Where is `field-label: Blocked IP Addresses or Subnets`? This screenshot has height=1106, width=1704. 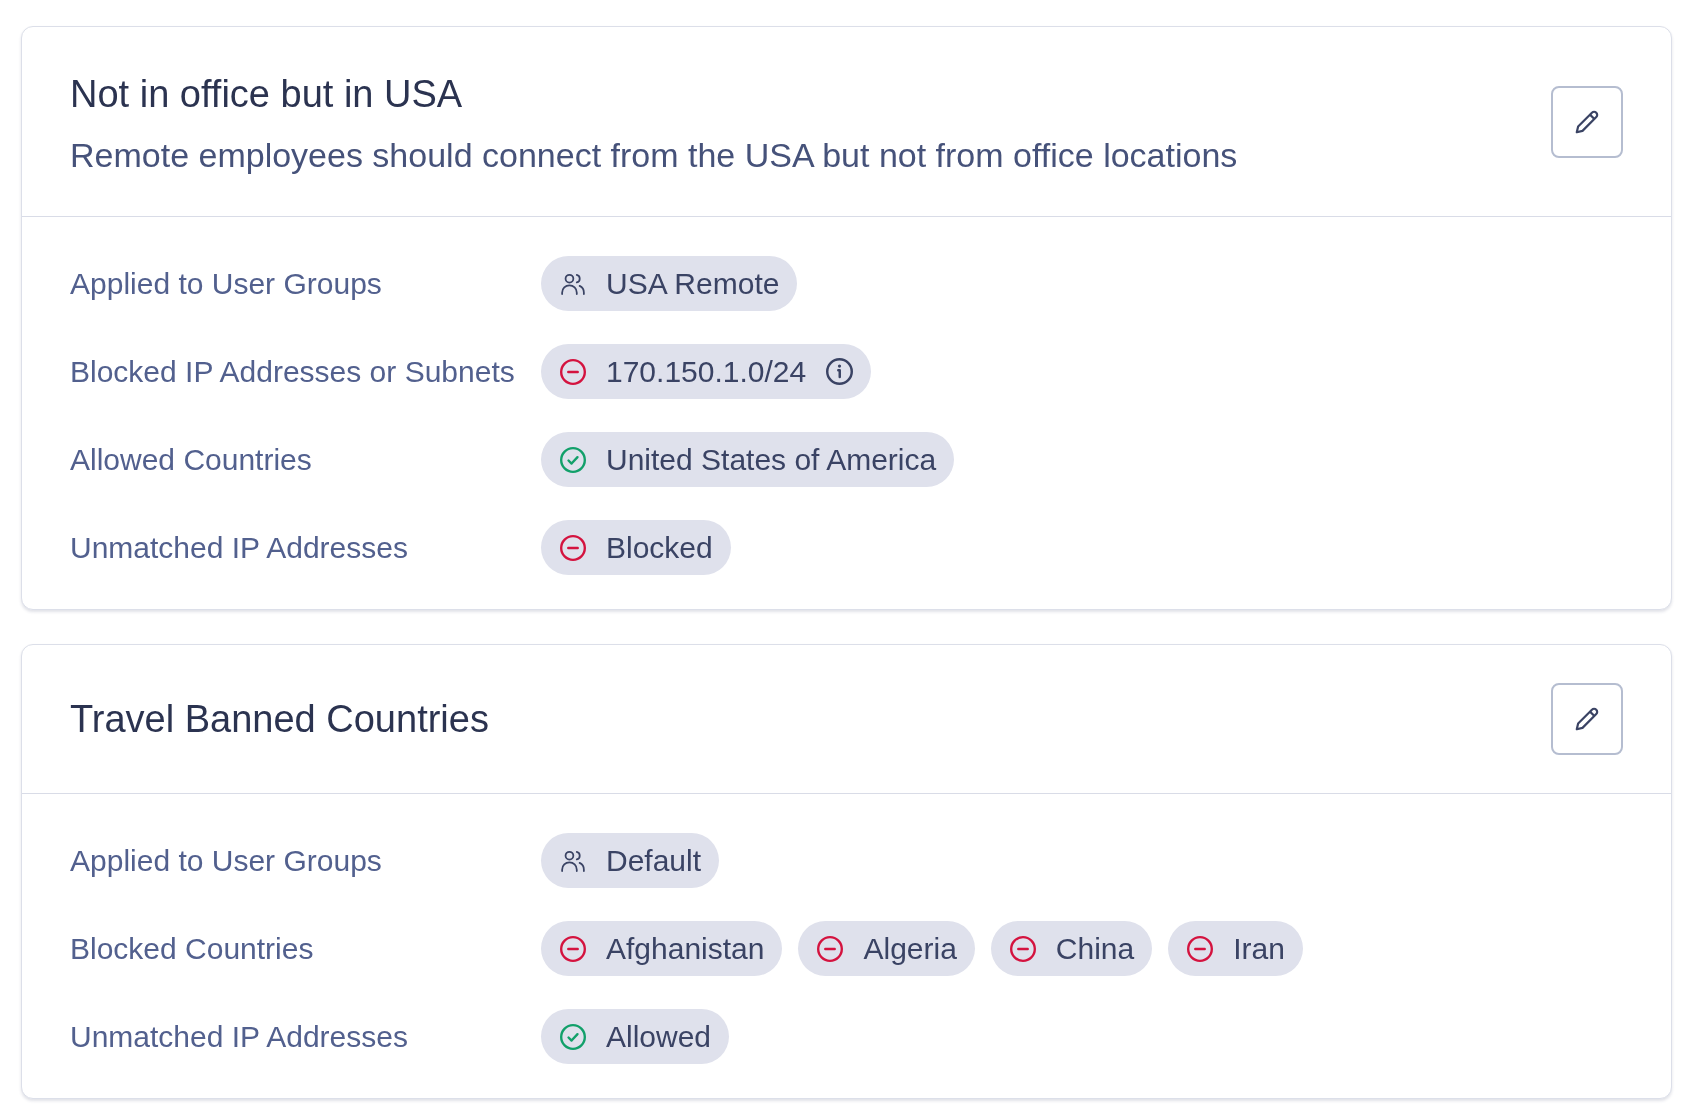 field-label: Blocked IP Addresses or Subnets is located at coordinates (293, 372).